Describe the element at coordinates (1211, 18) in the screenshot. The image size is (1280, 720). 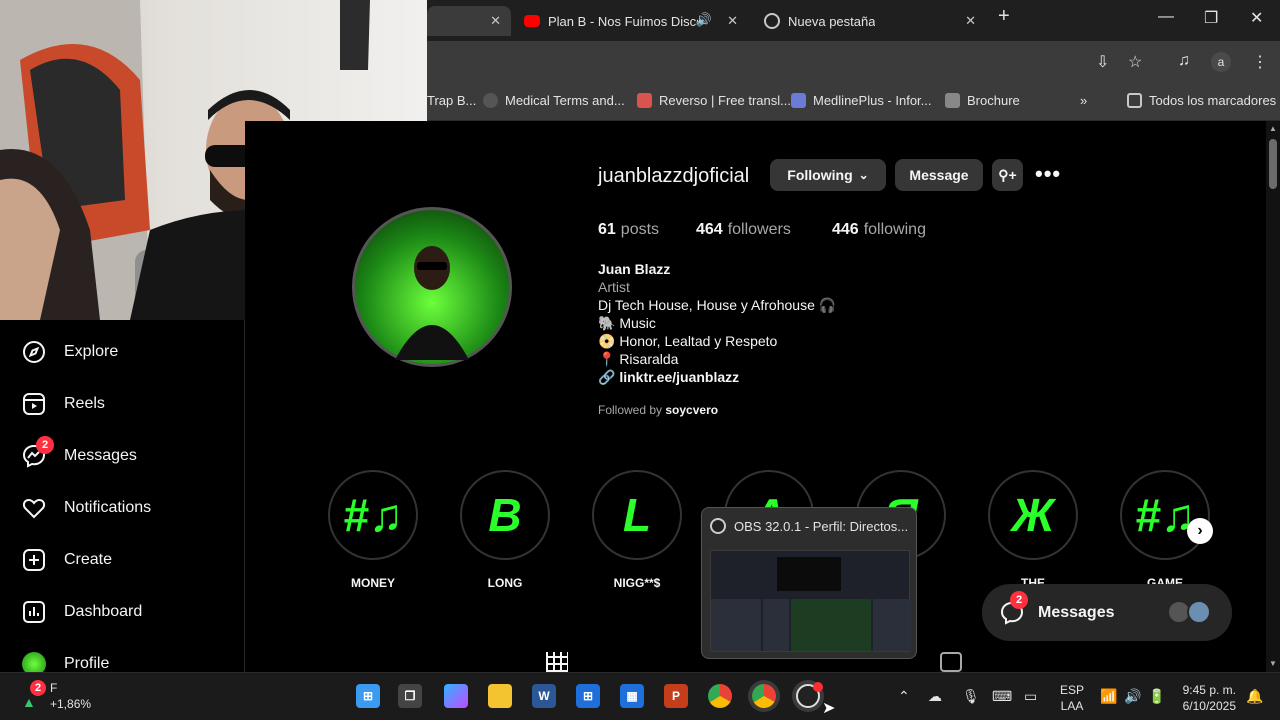
I see `restore-icon: ❐` at that location.